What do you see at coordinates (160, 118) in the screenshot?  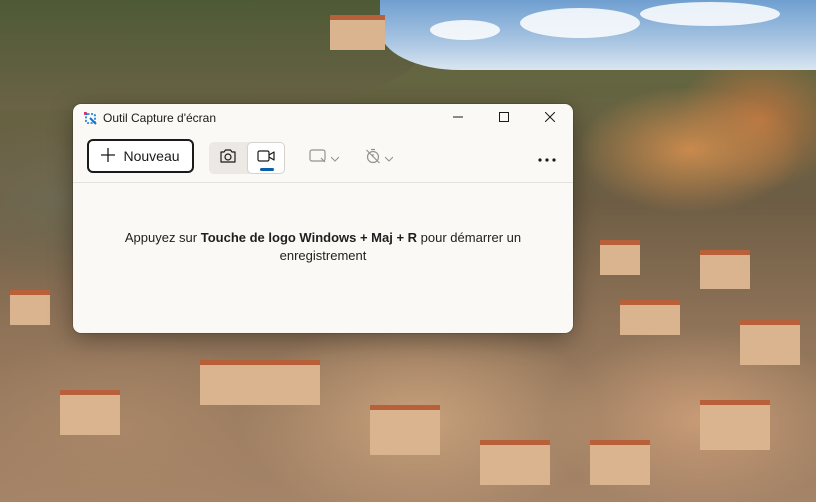 I see `window-title: Outil Capture d'écran` at bounding box center [160, 118].